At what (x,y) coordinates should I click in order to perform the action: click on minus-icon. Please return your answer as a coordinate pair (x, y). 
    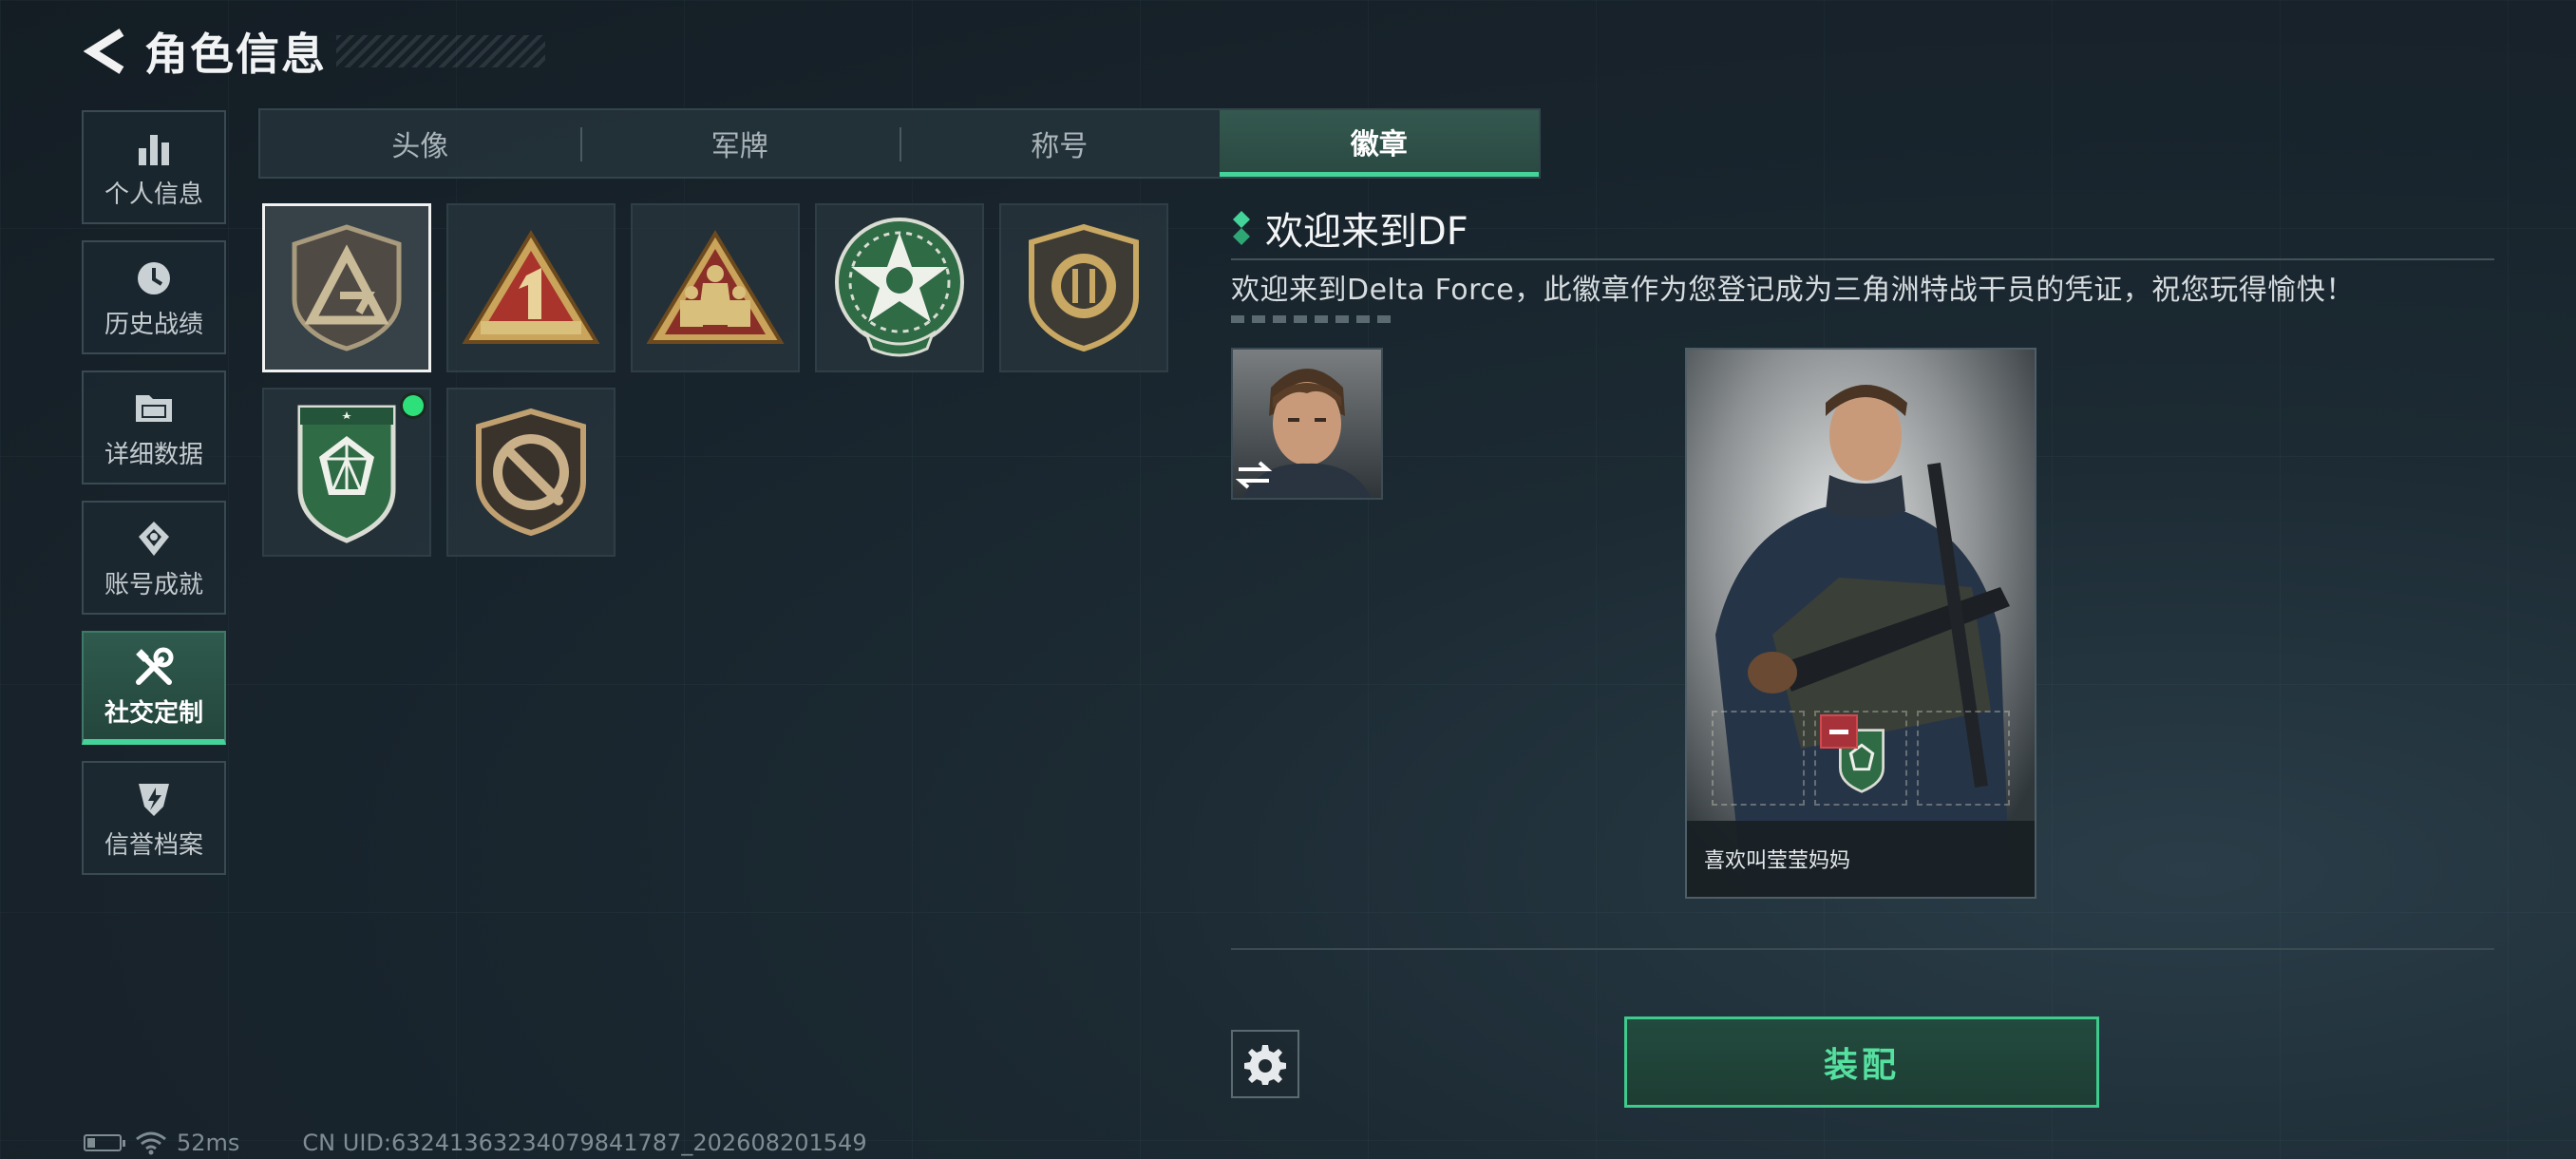
    Looking at the image, I should click on (1838, 731).